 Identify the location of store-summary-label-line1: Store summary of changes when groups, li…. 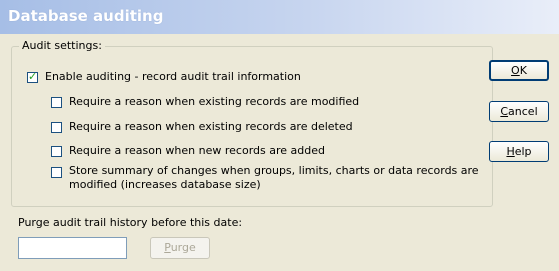
(274, 170).